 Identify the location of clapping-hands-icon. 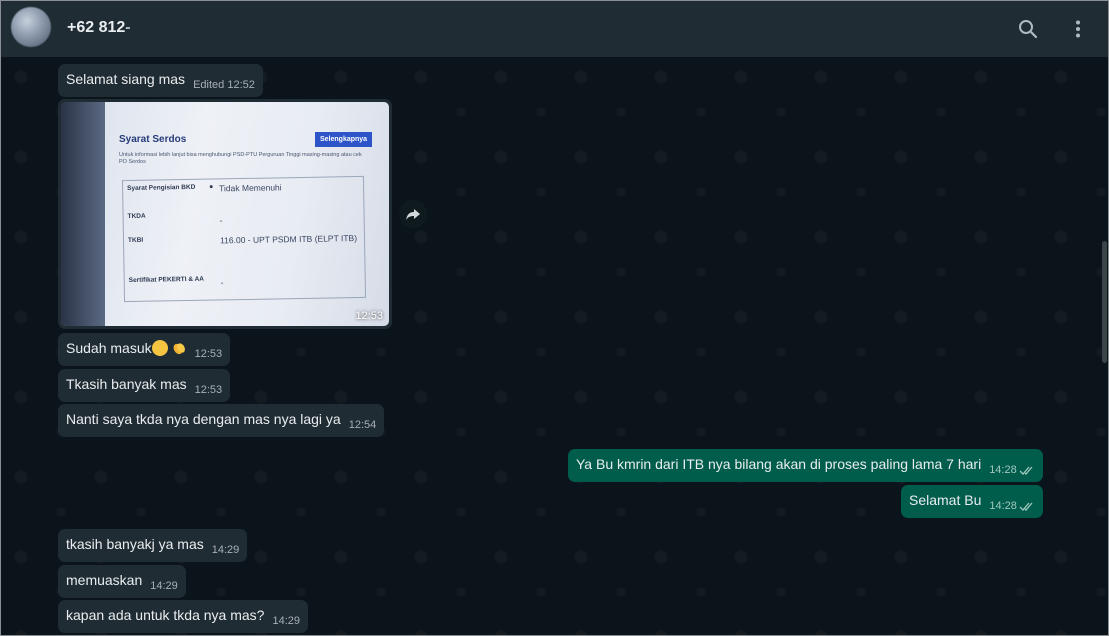
(179, 348).